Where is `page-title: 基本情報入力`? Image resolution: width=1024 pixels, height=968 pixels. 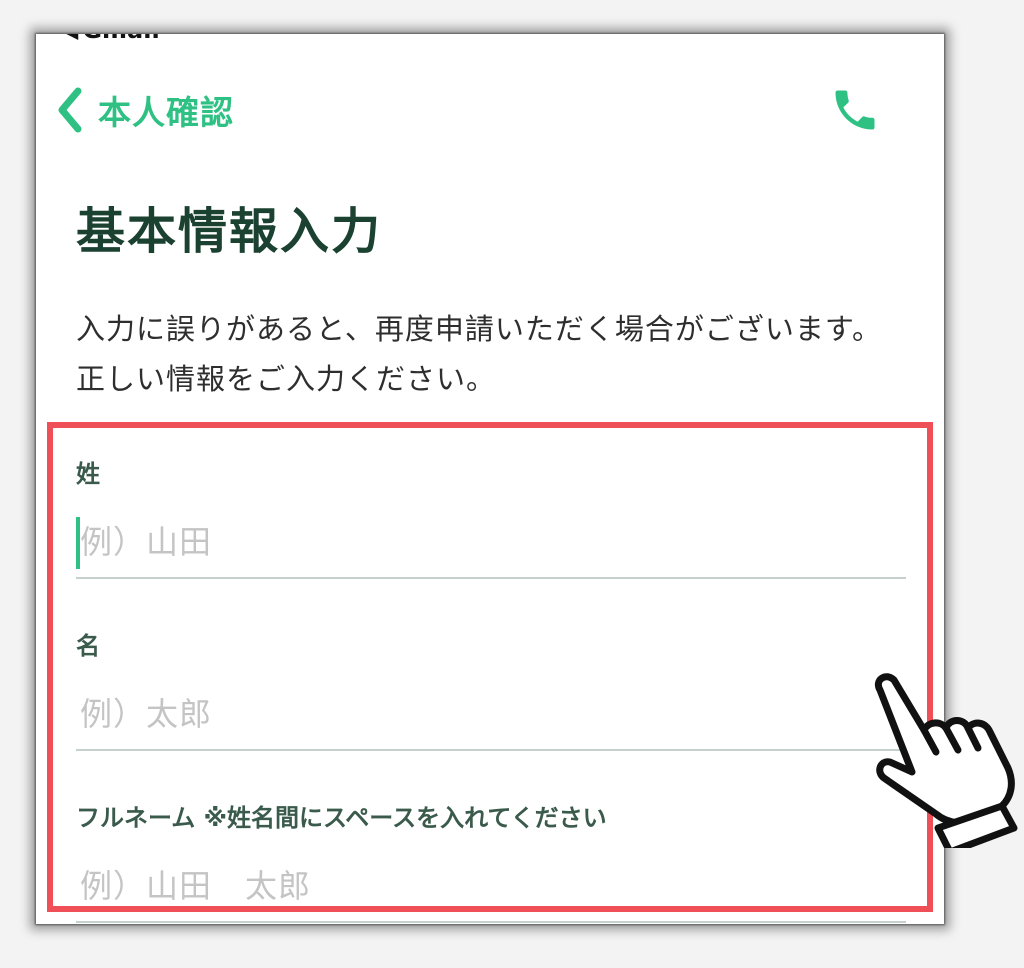 page-title: 基本情報入力 is located at coordinates (229, 231).